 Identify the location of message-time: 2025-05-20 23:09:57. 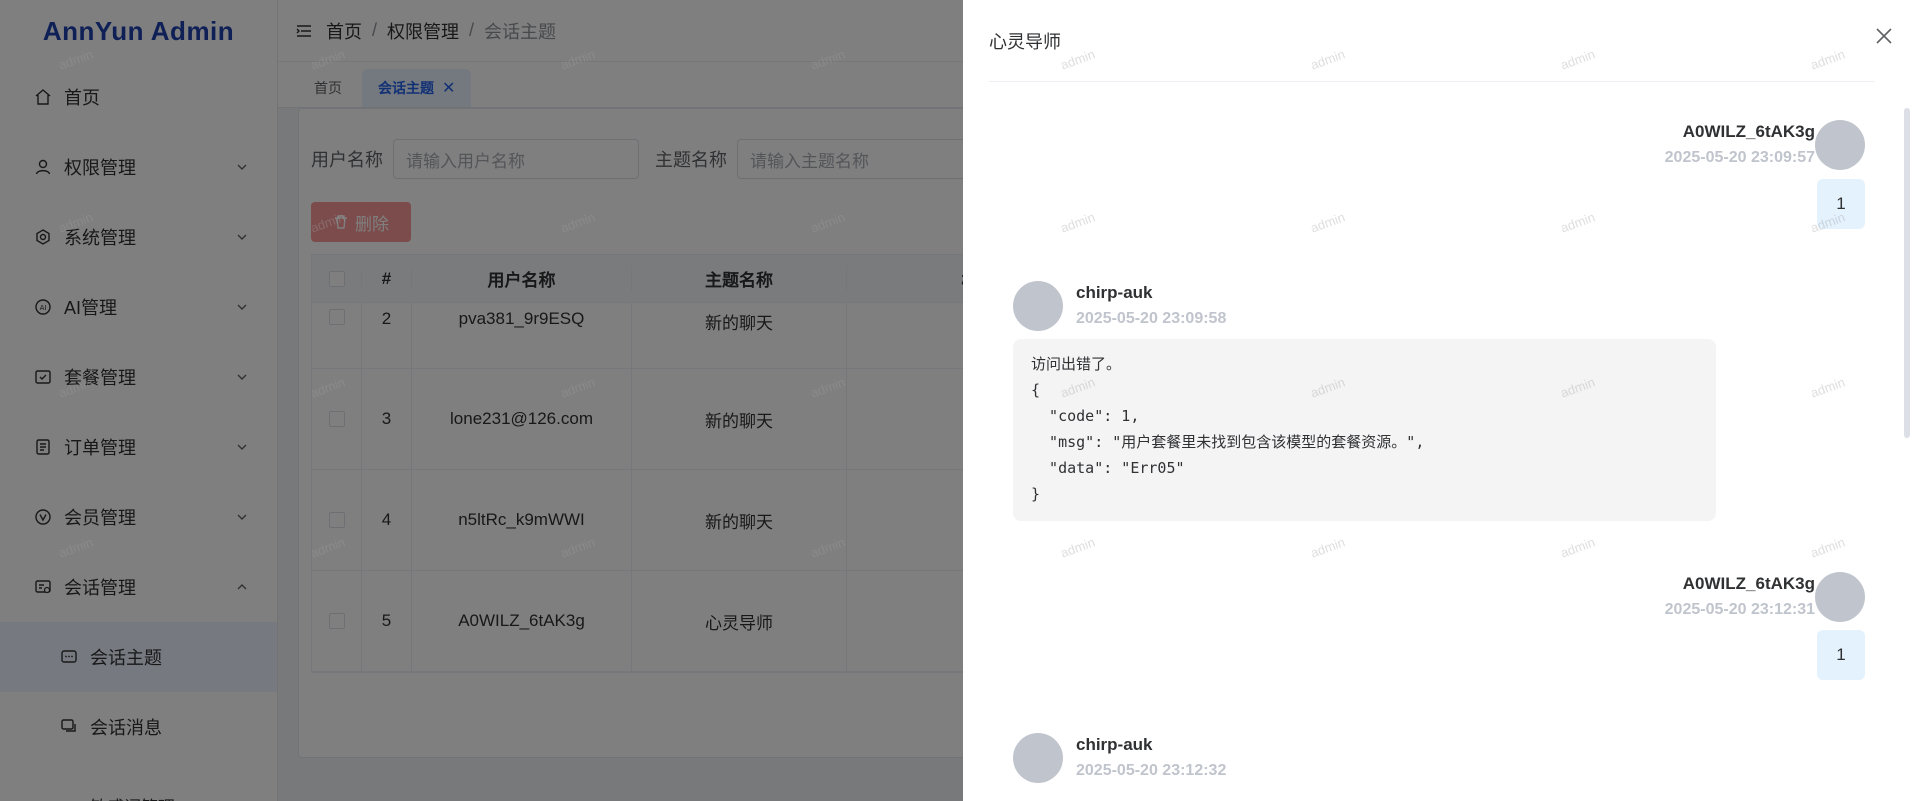
(1739, 157).